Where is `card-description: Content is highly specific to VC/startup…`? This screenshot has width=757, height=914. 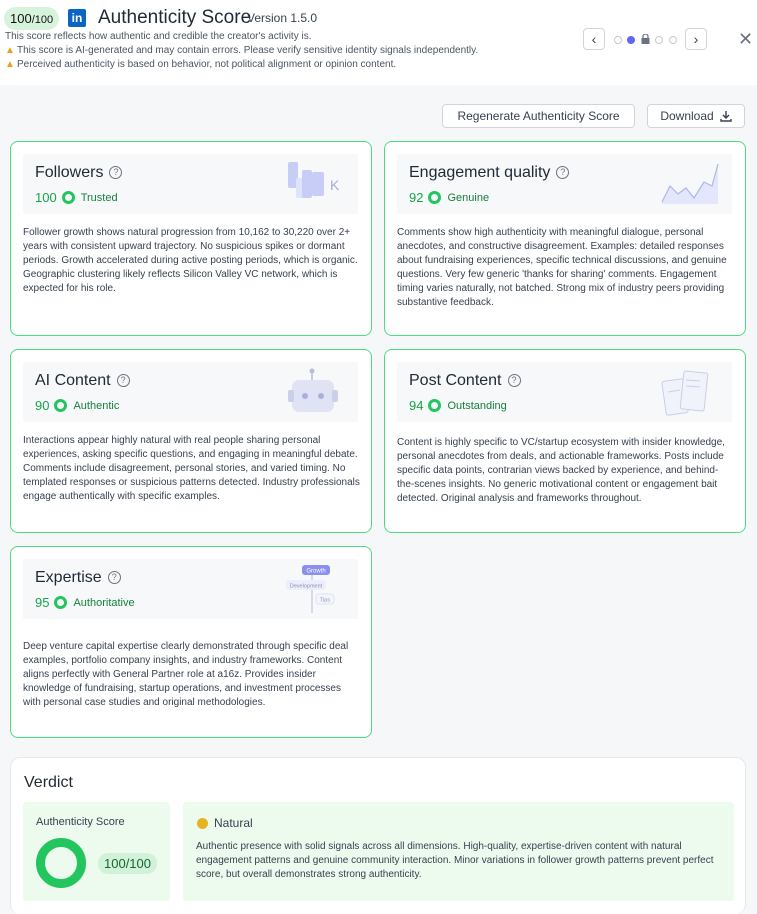 card-description: Content is highly specific to VC/startup… is located at coordinates (561, 470).